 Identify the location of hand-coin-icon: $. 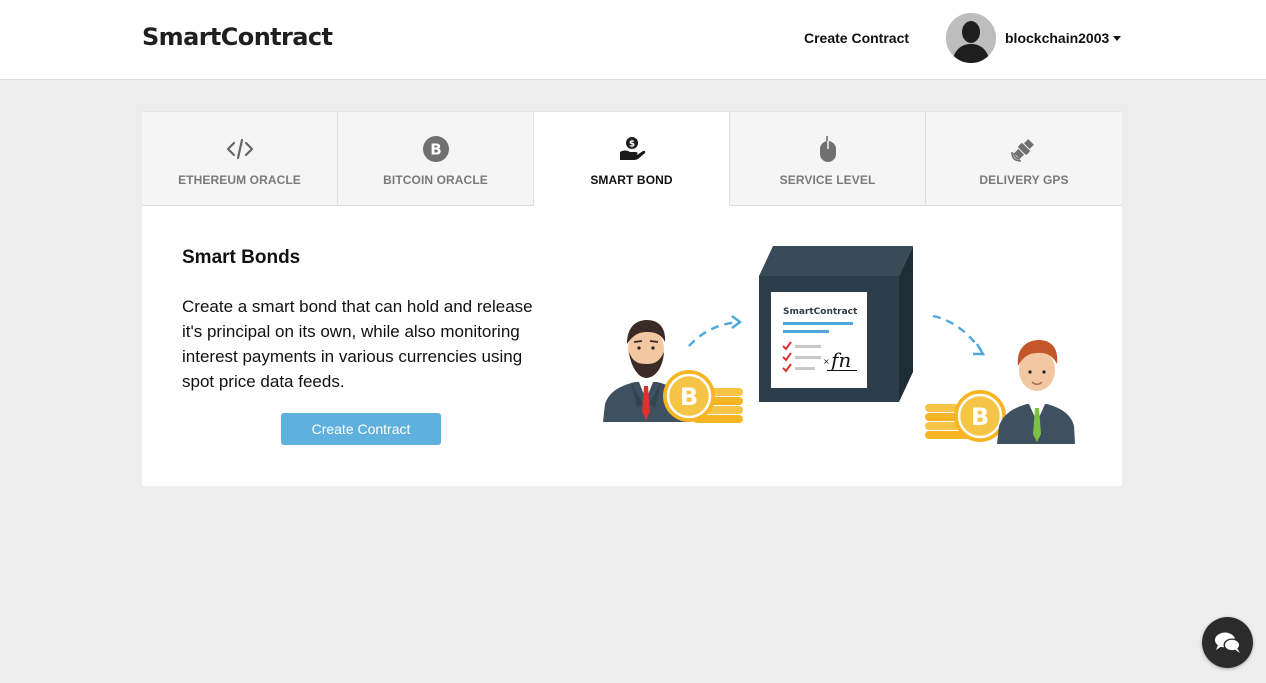
(632, 149).